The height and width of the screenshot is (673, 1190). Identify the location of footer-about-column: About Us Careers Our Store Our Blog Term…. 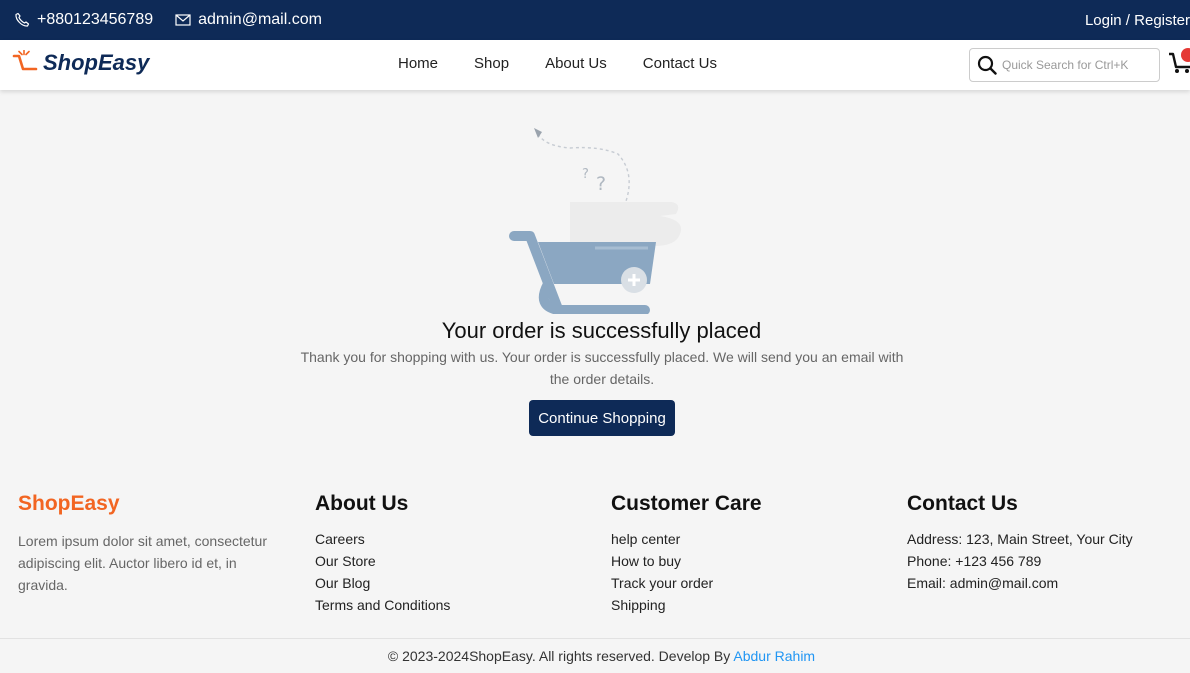
(382, 553).